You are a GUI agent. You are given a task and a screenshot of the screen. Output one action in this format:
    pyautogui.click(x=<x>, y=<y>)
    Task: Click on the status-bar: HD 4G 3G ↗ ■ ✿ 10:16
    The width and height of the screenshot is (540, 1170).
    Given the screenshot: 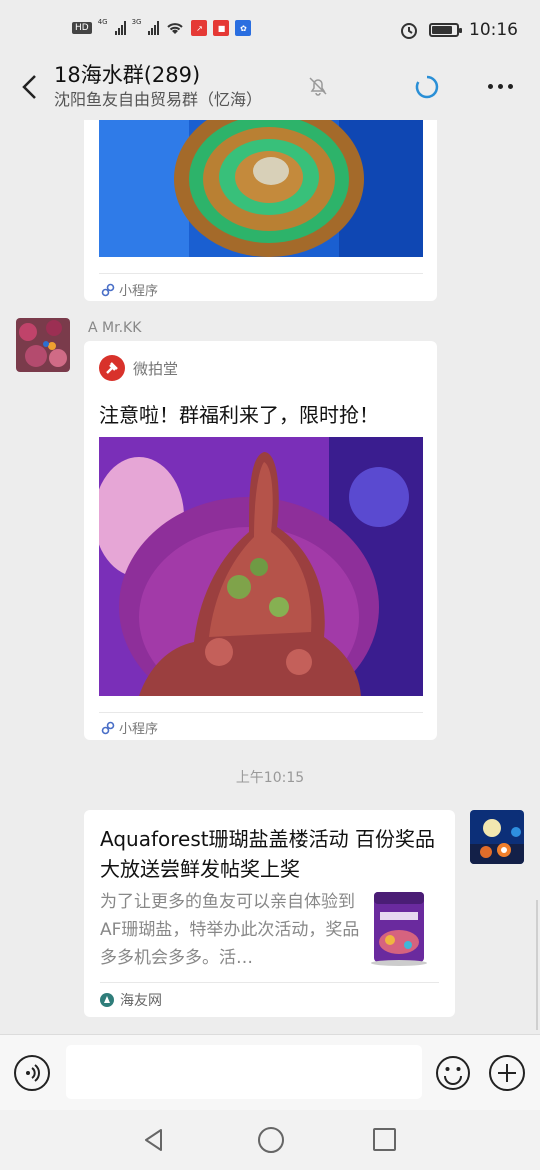 What is the action you would take?
    pyautogui.click(x=270, y=30)
    